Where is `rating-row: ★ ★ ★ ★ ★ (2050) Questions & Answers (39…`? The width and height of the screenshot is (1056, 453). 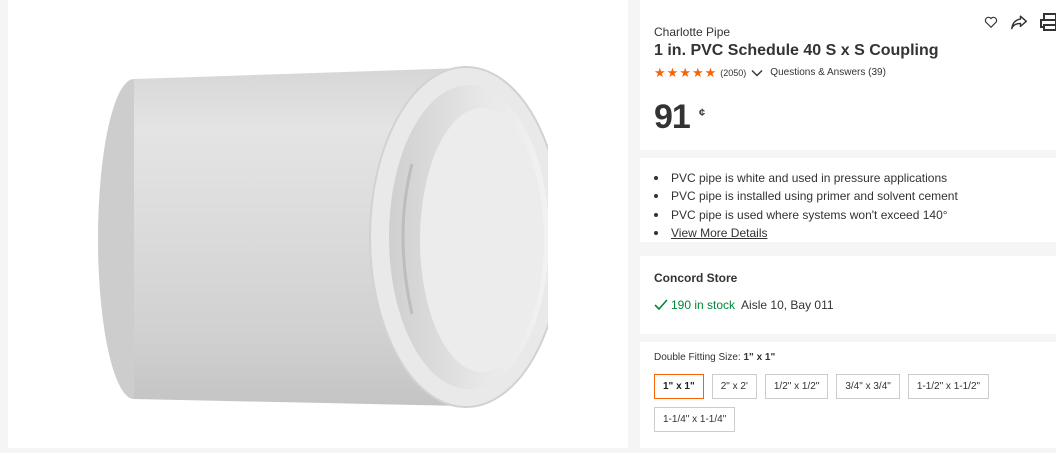 rating-row: ★ ★ ★ ★ ★ (2050) Questions & Answers (39… is located at coordinates (770, 72).